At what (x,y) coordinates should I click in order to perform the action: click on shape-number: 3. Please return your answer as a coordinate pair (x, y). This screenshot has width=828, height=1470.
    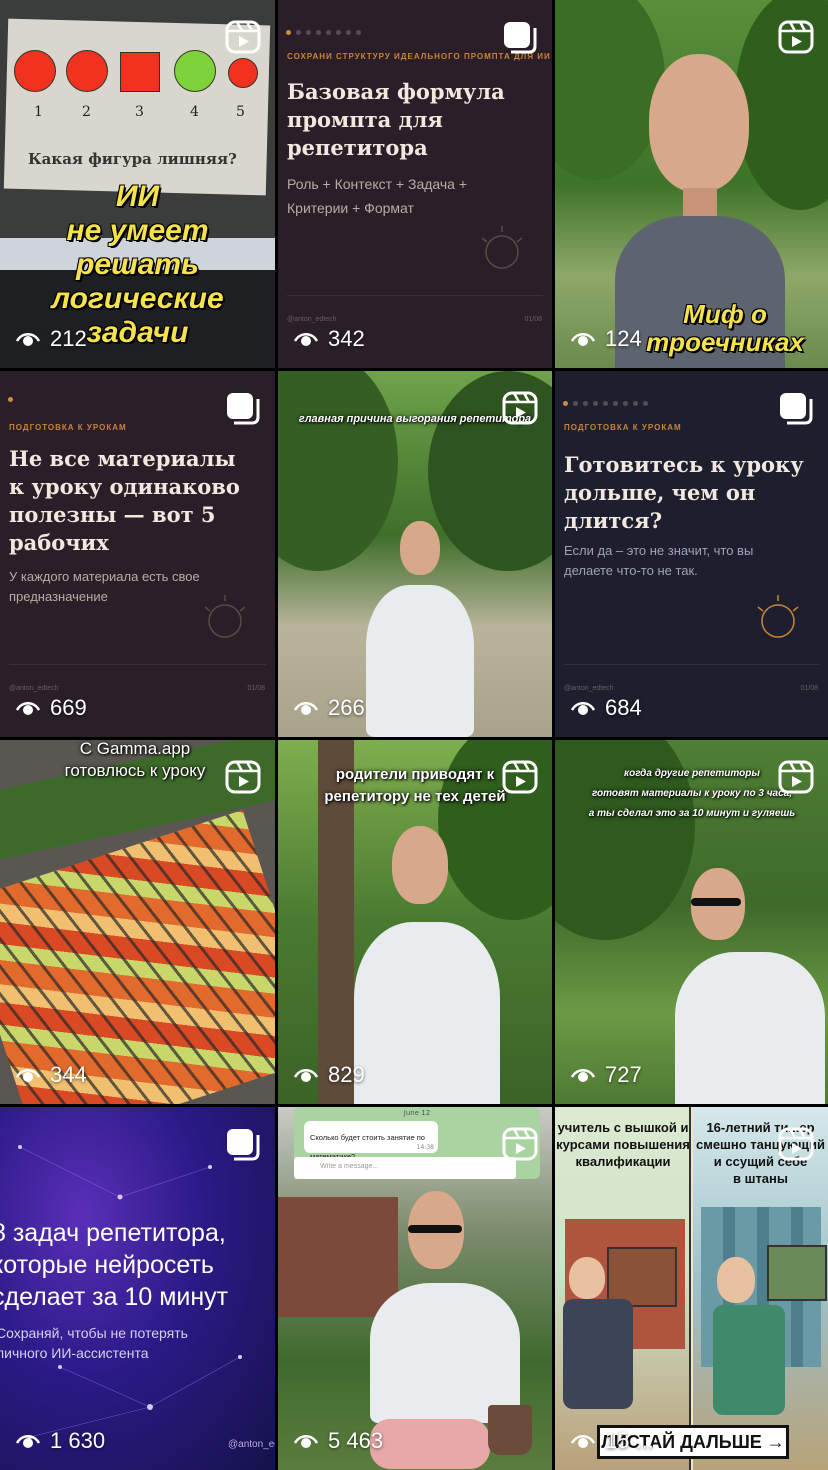
    Looking at the image, I should click on (139, 112).